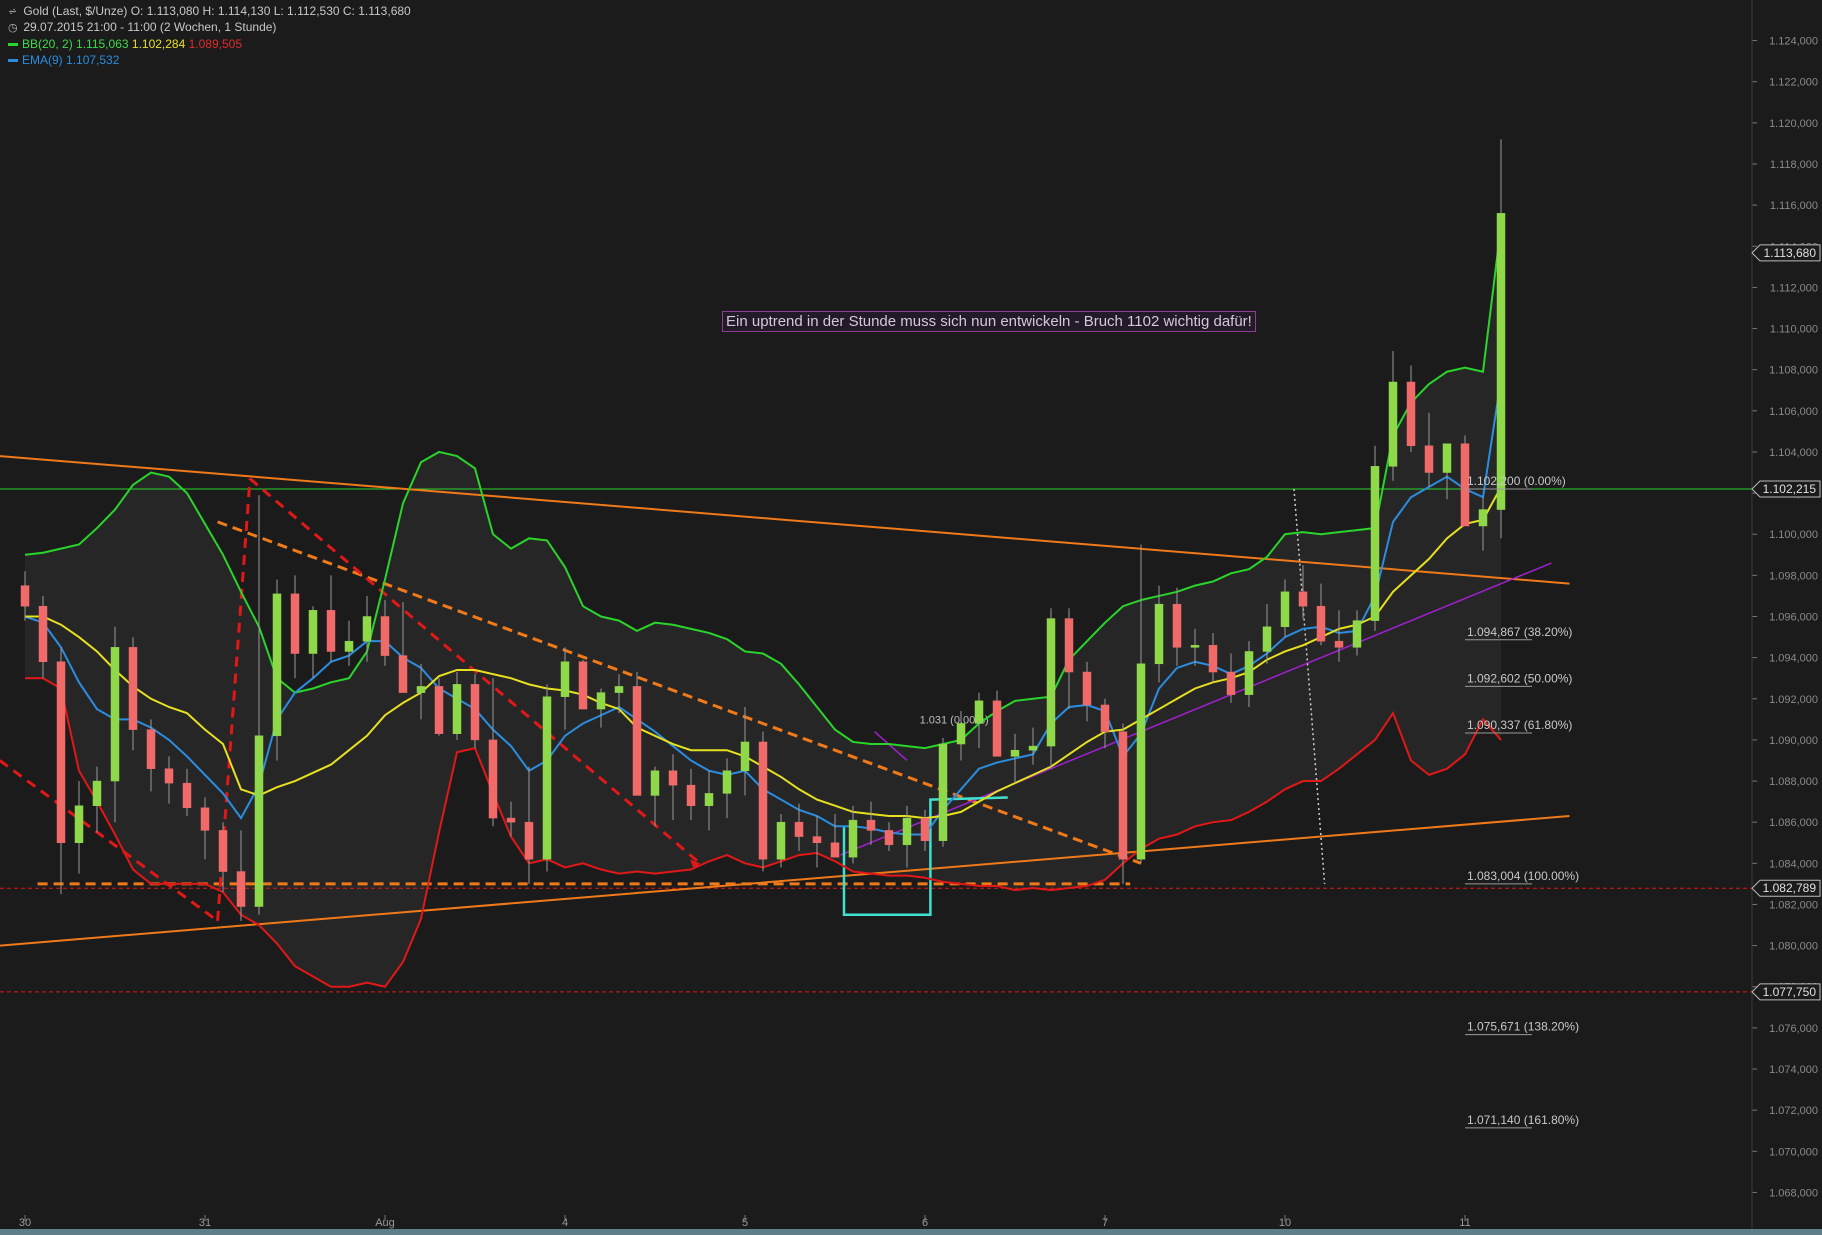 The image size is (1822, 1235). What do you see at coordinates (47, 44) in the screenshot?
I see `bb-label: BB(20, 2)` at bounding box center [47, 44].